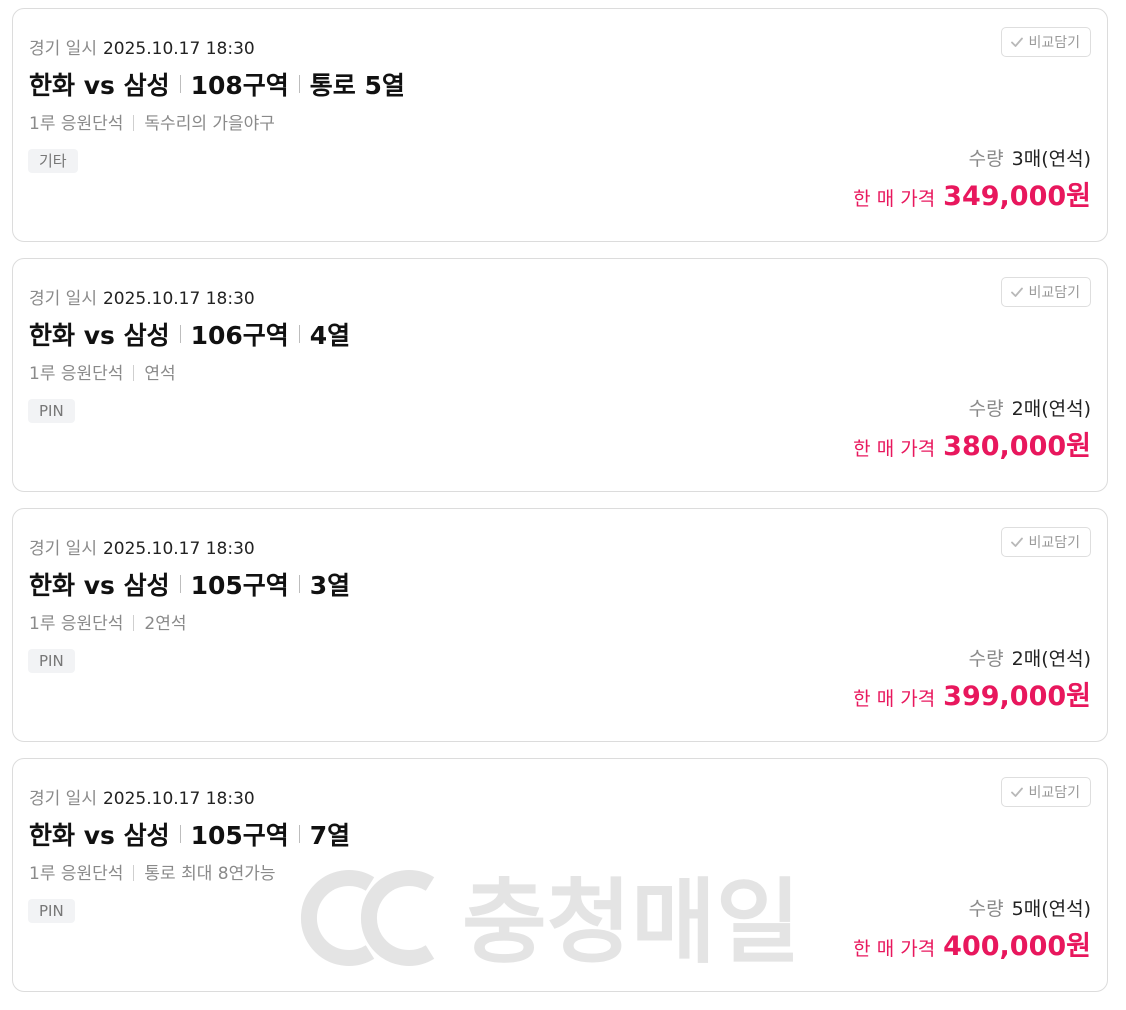  I want to click on seat-info-row: 1루 응원단석 독수리의 가을야구, so click(152, 124).